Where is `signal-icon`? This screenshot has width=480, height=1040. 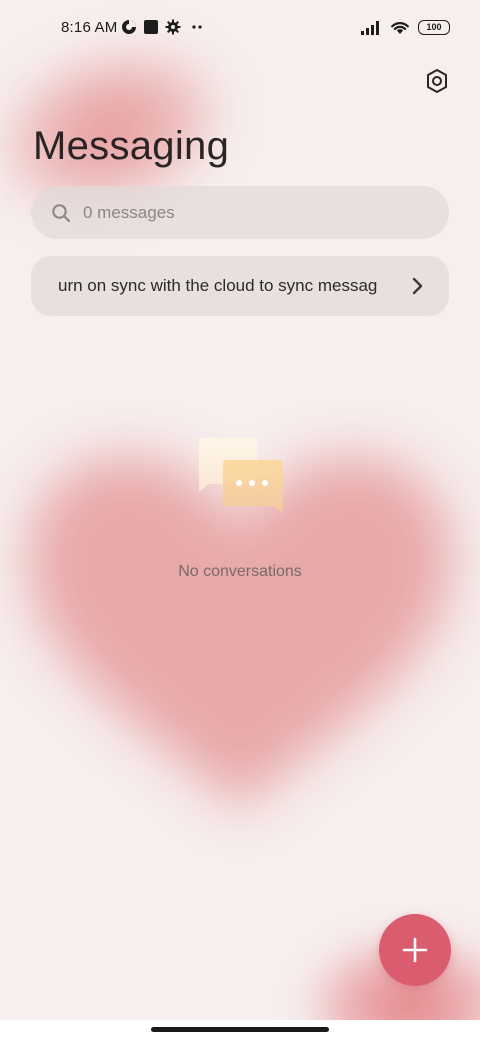 signal-icon is located at coordinates (370, 27).